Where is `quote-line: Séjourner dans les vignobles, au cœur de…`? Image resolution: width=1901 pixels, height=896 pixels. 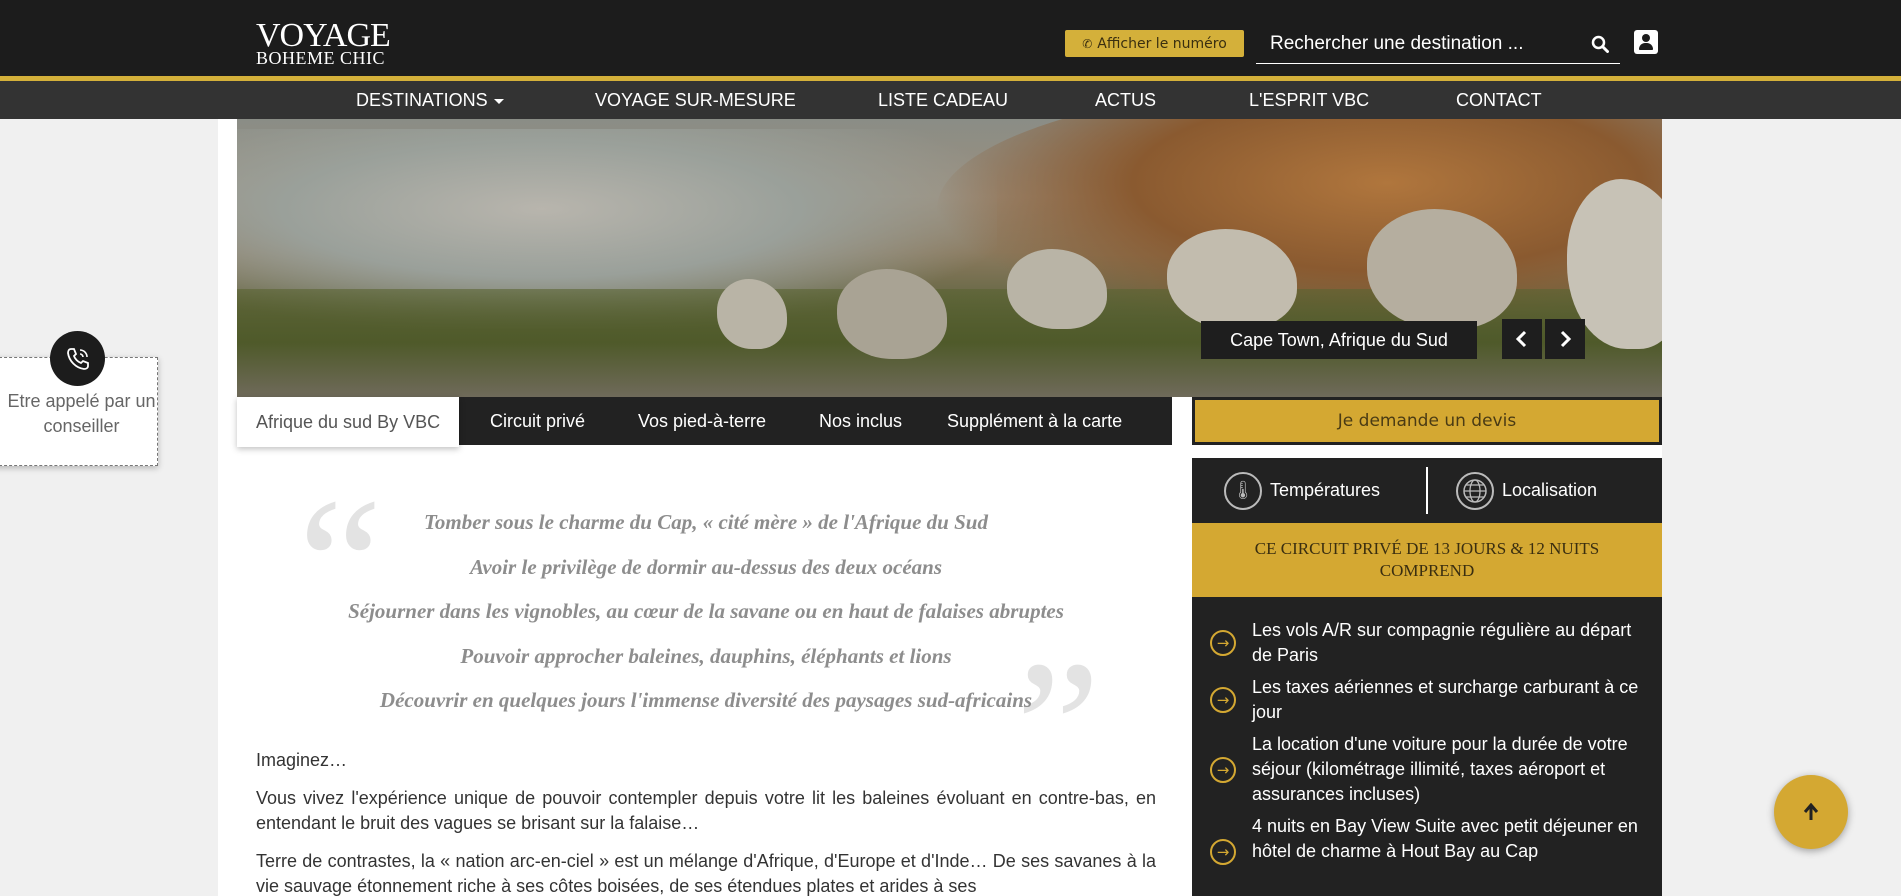 quote-line: Séjourner dans les vignobles, au cœur de… is located at coordinates (706, 611).